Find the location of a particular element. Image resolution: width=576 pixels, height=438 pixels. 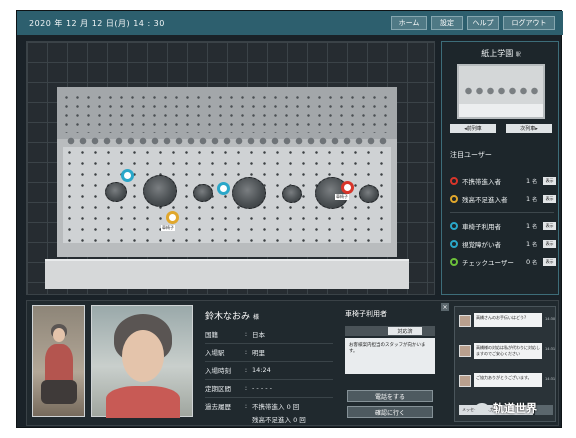

green-ring-icon is located at coordinates (454, 262).